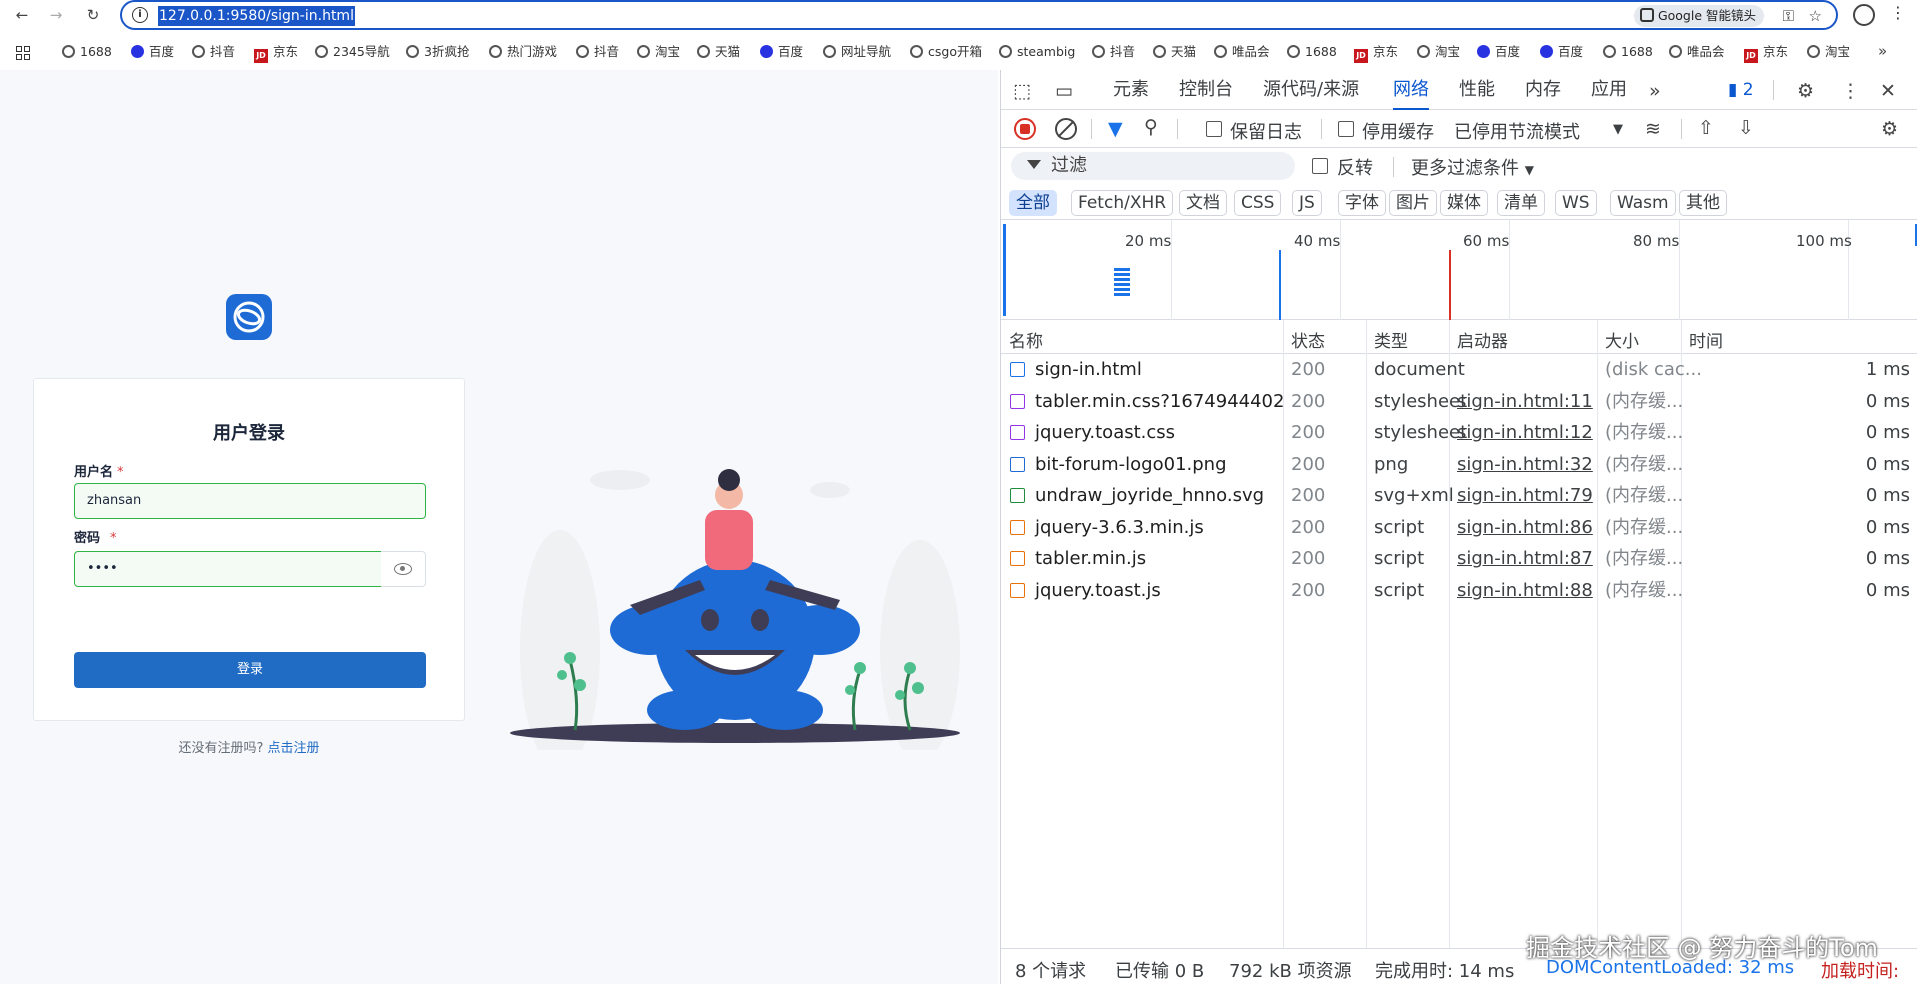 The width and height of the screenshot is (1917, 984). I want to click on inspect-element-icon: ⬚, so click(1022, 91).